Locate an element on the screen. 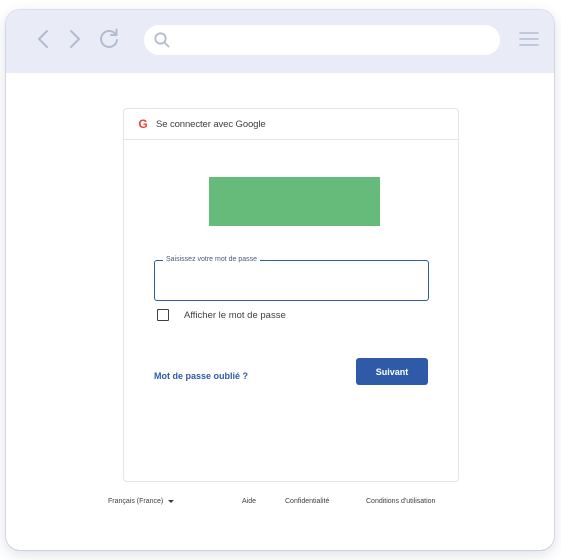 The height and width of the screenshot is (560, 561). reload-button is located at coordinates (109, 39).